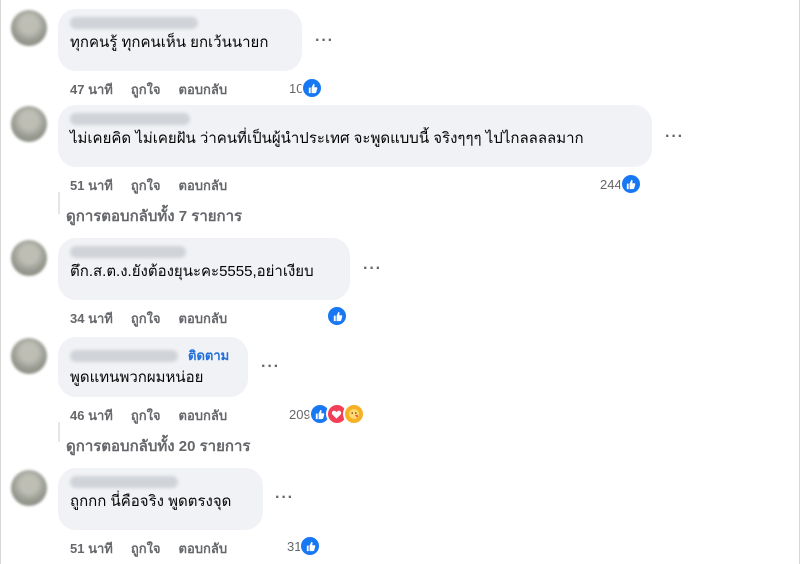 This screenshot has width=800, height=564. I want to click on comment-text: ถูกกก นี่คือจริง พูดตรงจุด, so click(151, 501).